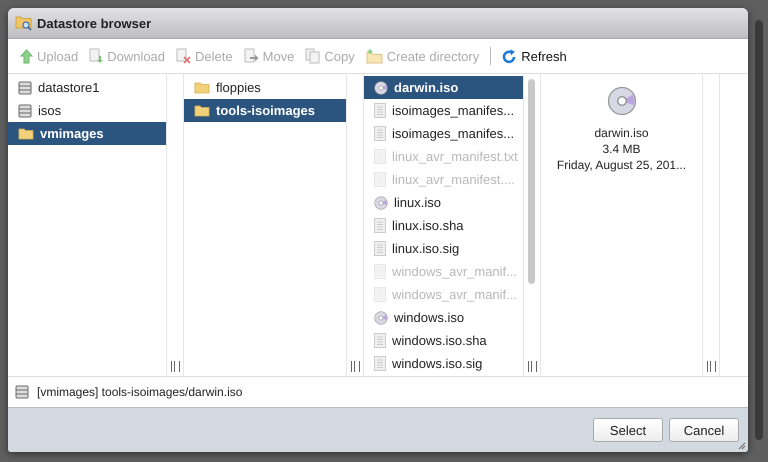  What do you see at coordinates (510, 56) in the screenshot?
I see `refresh-icon` at bounding box center [510, 56].